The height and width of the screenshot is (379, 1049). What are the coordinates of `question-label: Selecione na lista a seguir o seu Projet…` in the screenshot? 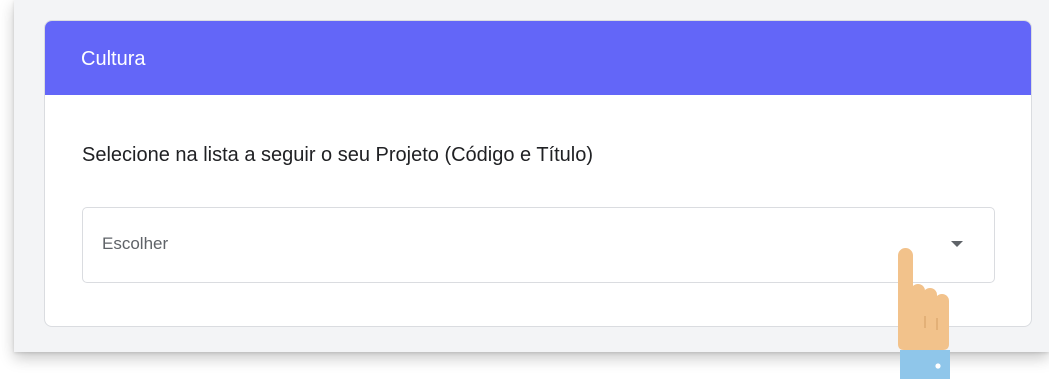 It's located at (338, 155).